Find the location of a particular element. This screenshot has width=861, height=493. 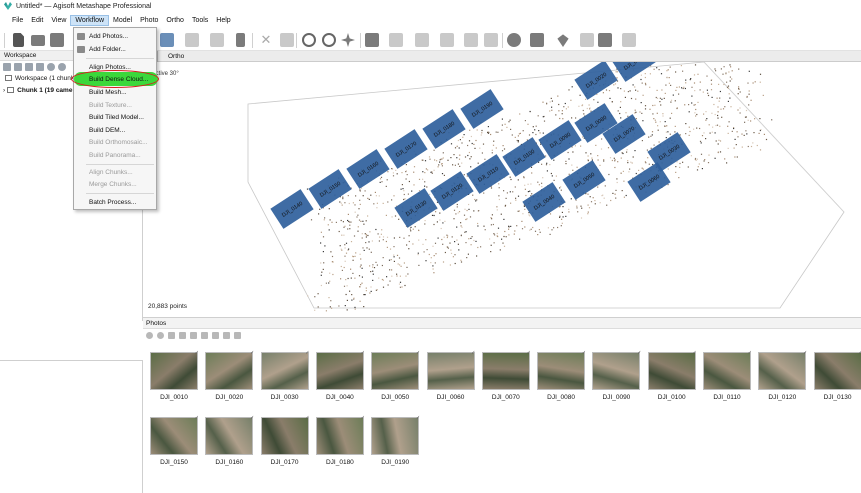

rotate-left-icon is located at coordinates (182, 335).